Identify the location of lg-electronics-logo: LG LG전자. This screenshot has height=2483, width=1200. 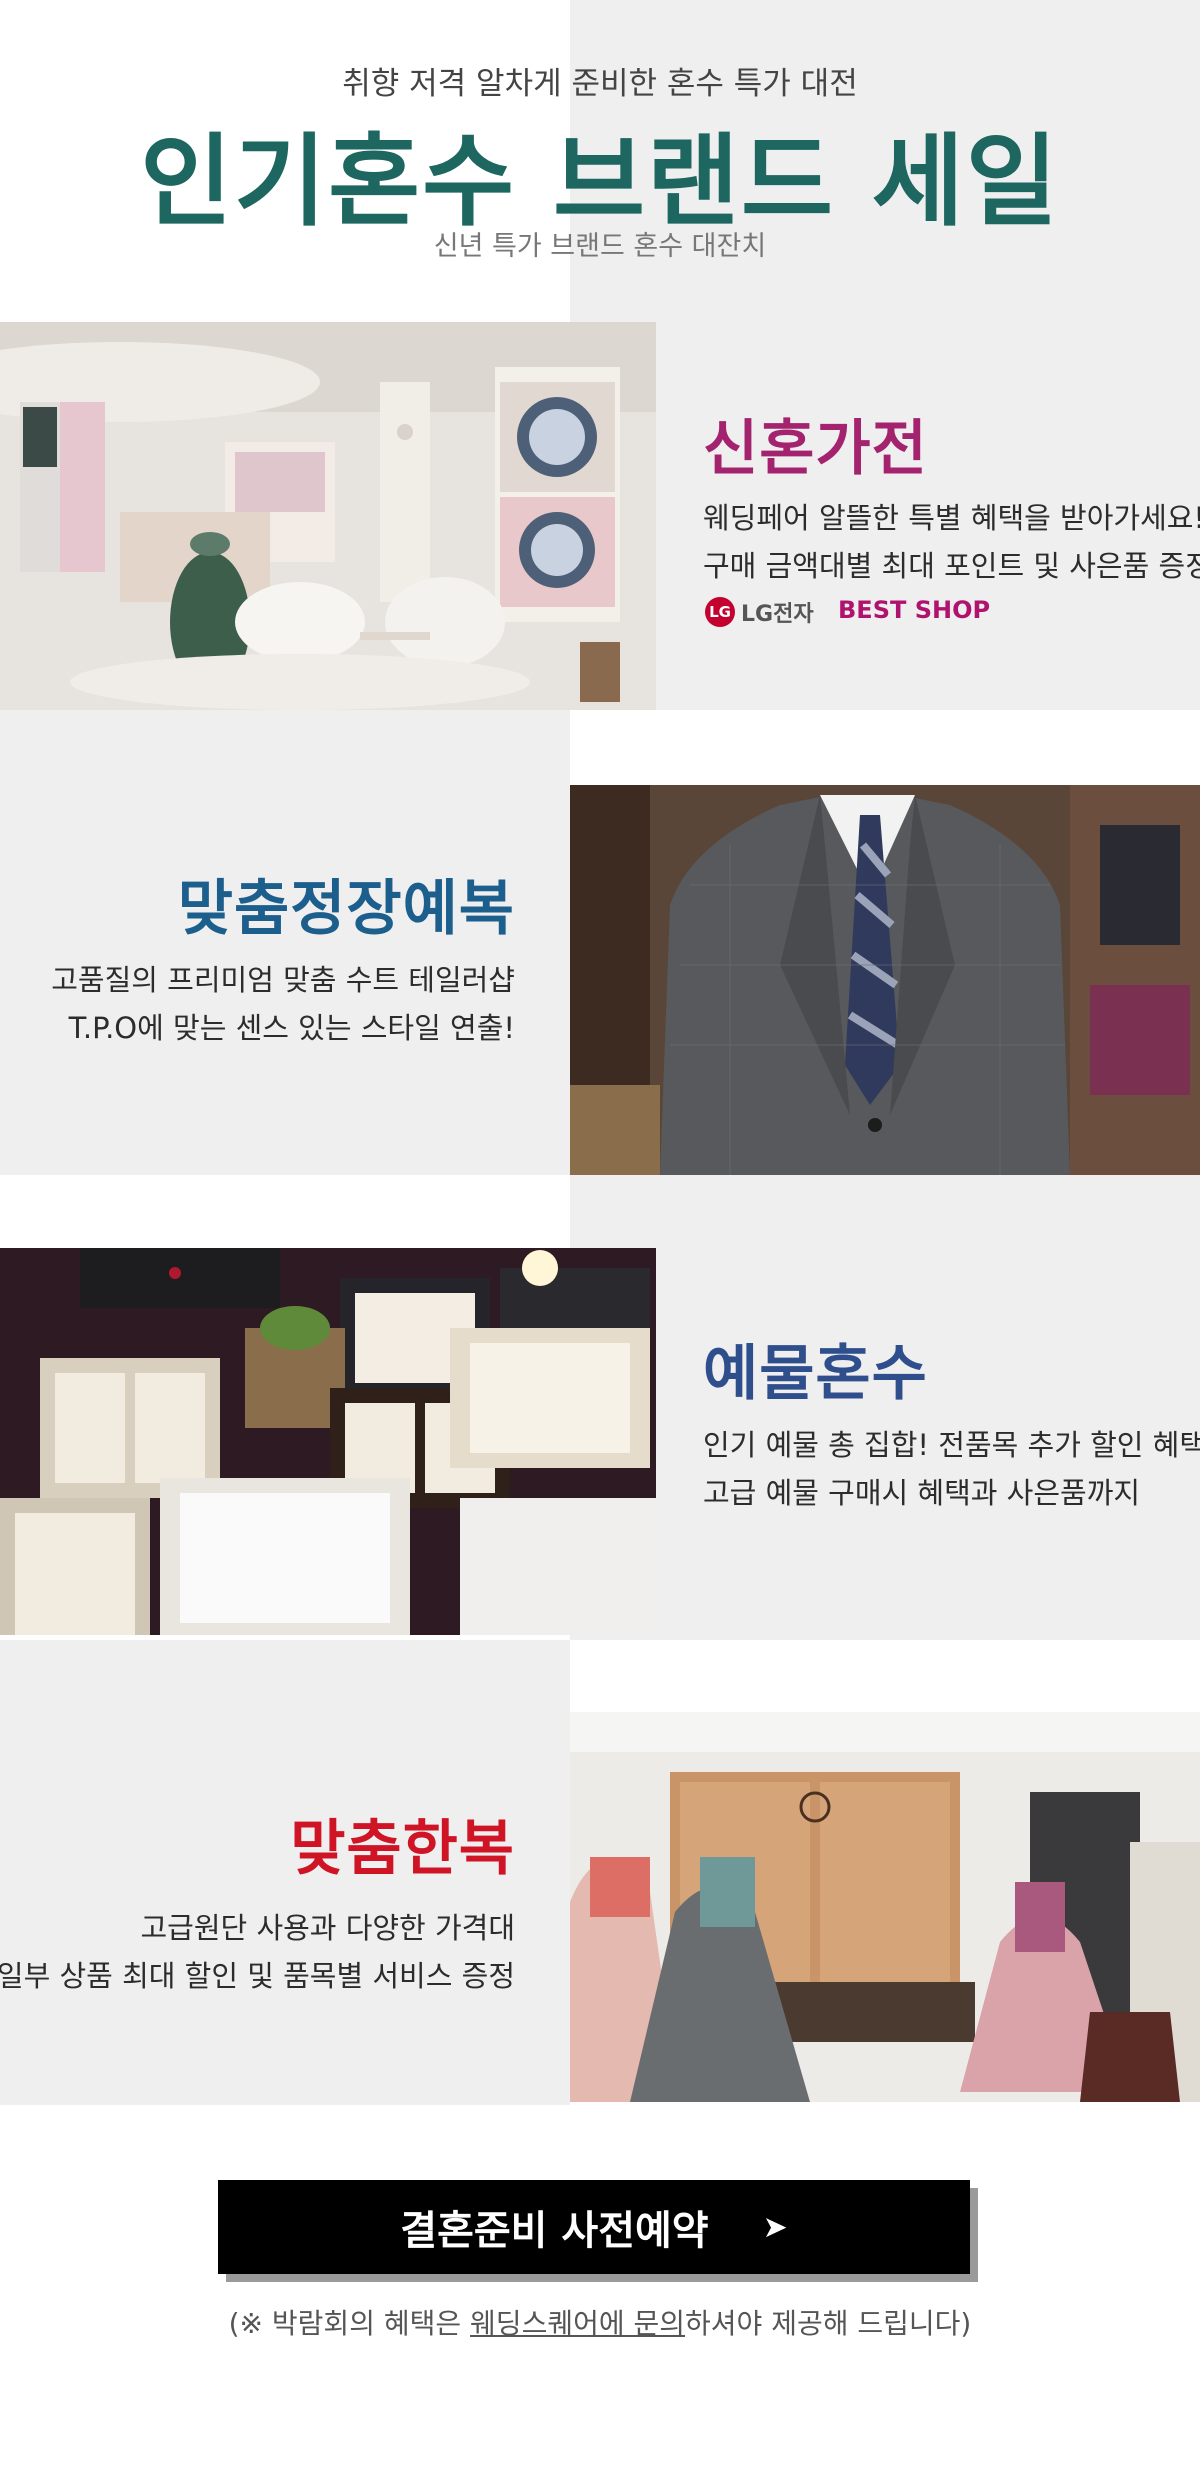
(759, 612).